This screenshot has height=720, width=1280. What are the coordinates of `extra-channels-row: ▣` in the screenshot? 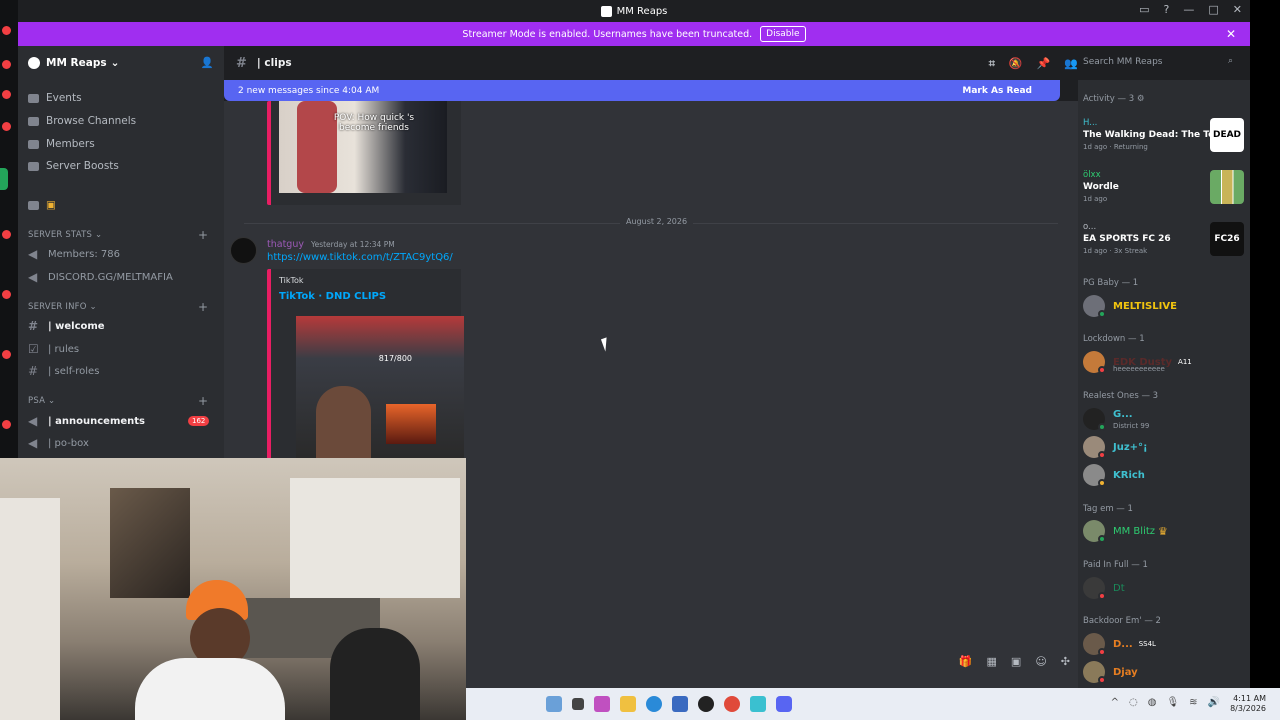 It's located at (42, 205).